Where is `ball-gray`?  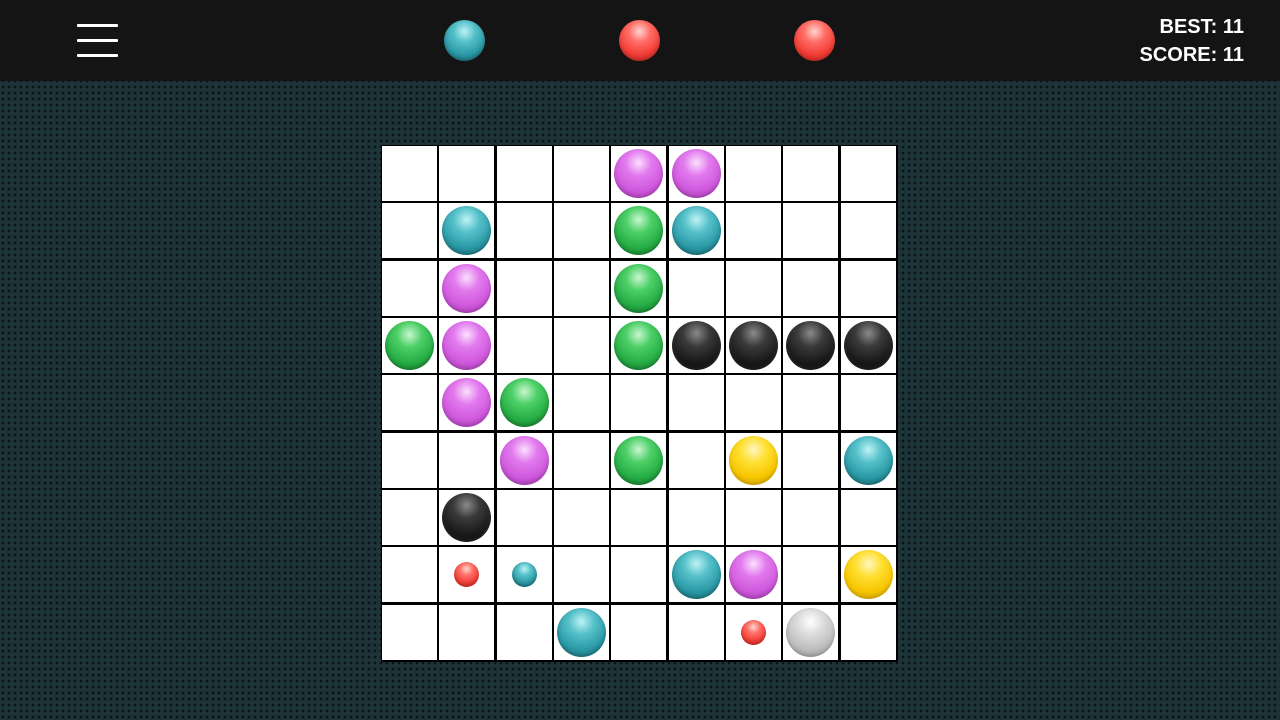
ball-gray is located at coordinates (810, 632).